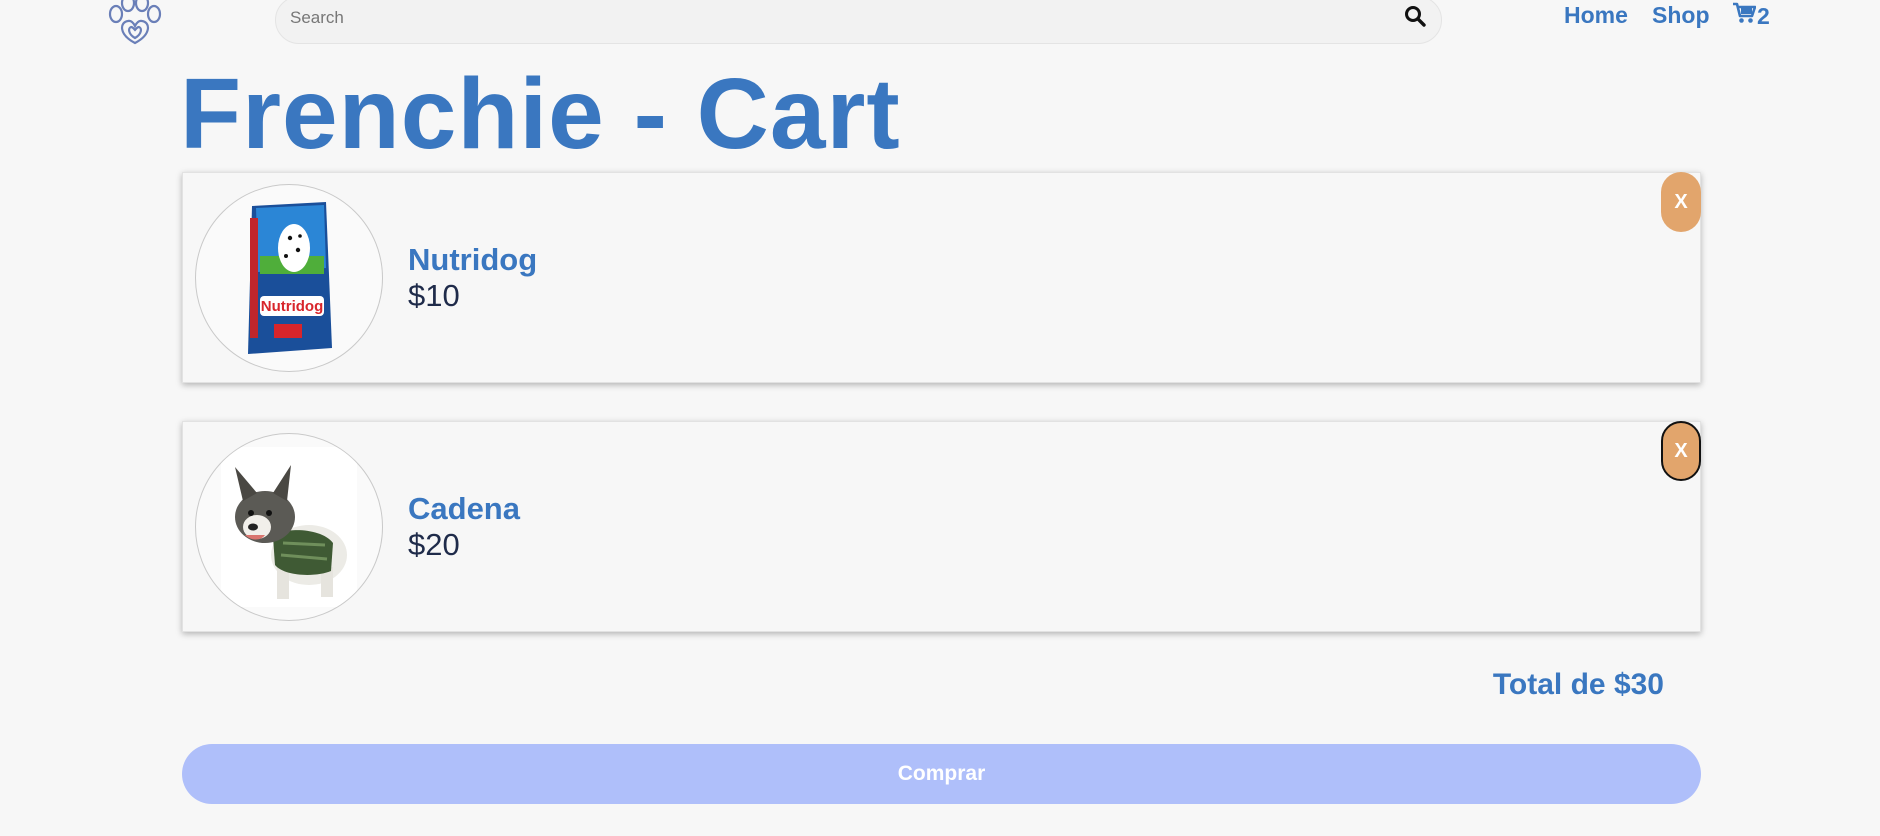  Describe the element at coordinates (289, 278) in the screenshot. I see `dog-food-bag-image: Nutridog` at that location.